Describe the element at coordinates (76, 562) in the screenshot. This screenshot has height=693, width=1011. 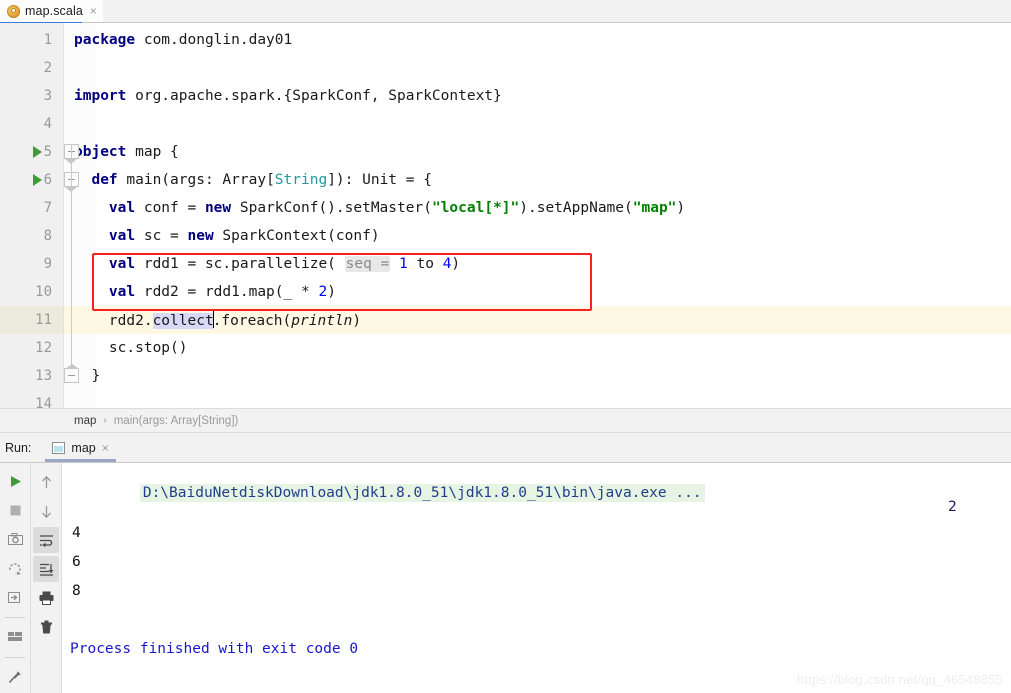
I see `console-output-line: 6` at that location.